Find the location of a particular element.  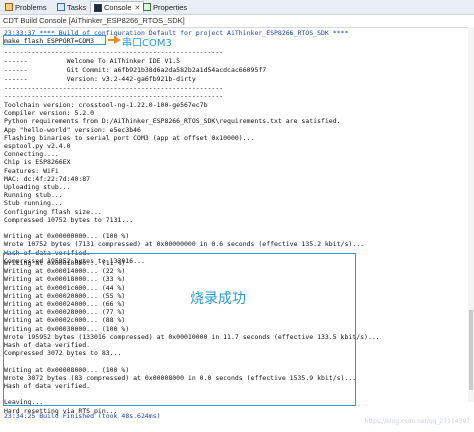

problems-icon is located at coordinates (9, 7).